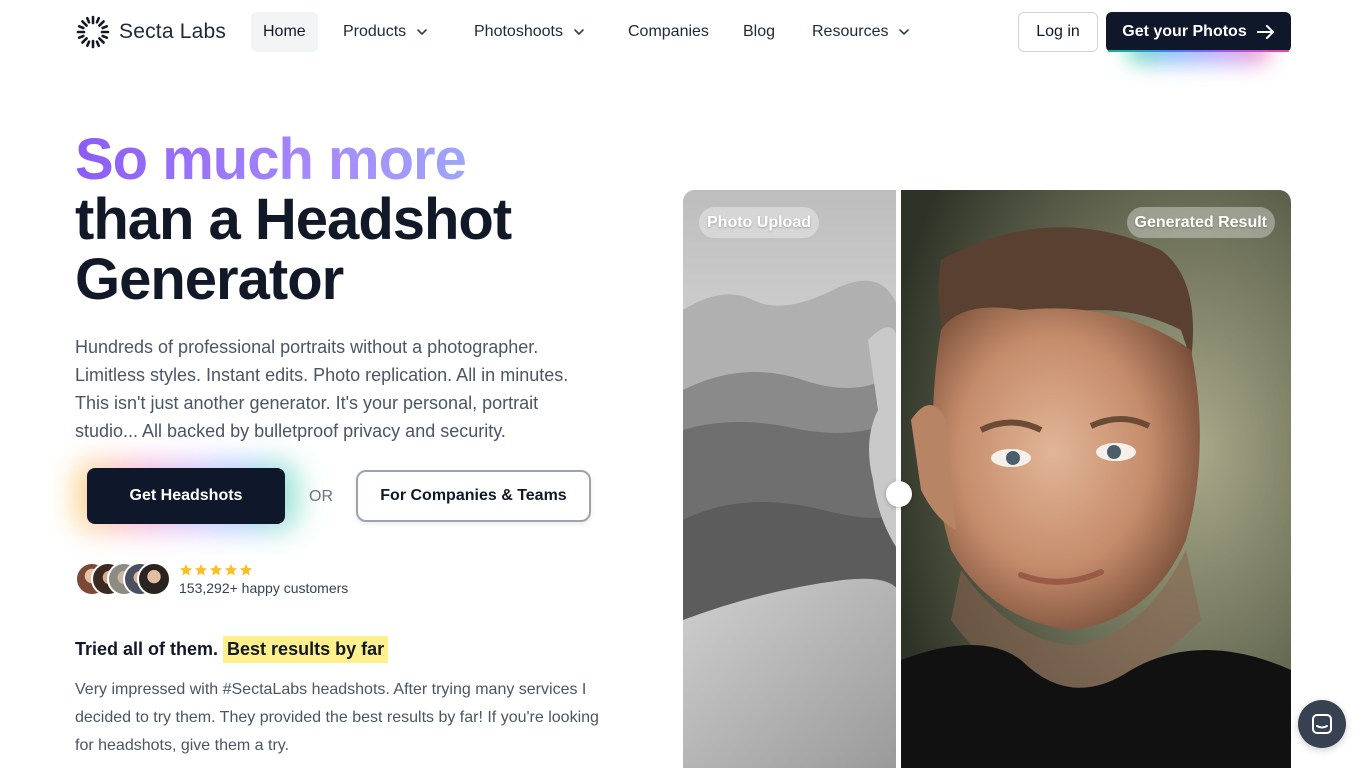  What do you see at coordinates (306, 649) in the screenshot?
I see `testimonial-highlight: Best results by far` at bounding box center [306, 649].